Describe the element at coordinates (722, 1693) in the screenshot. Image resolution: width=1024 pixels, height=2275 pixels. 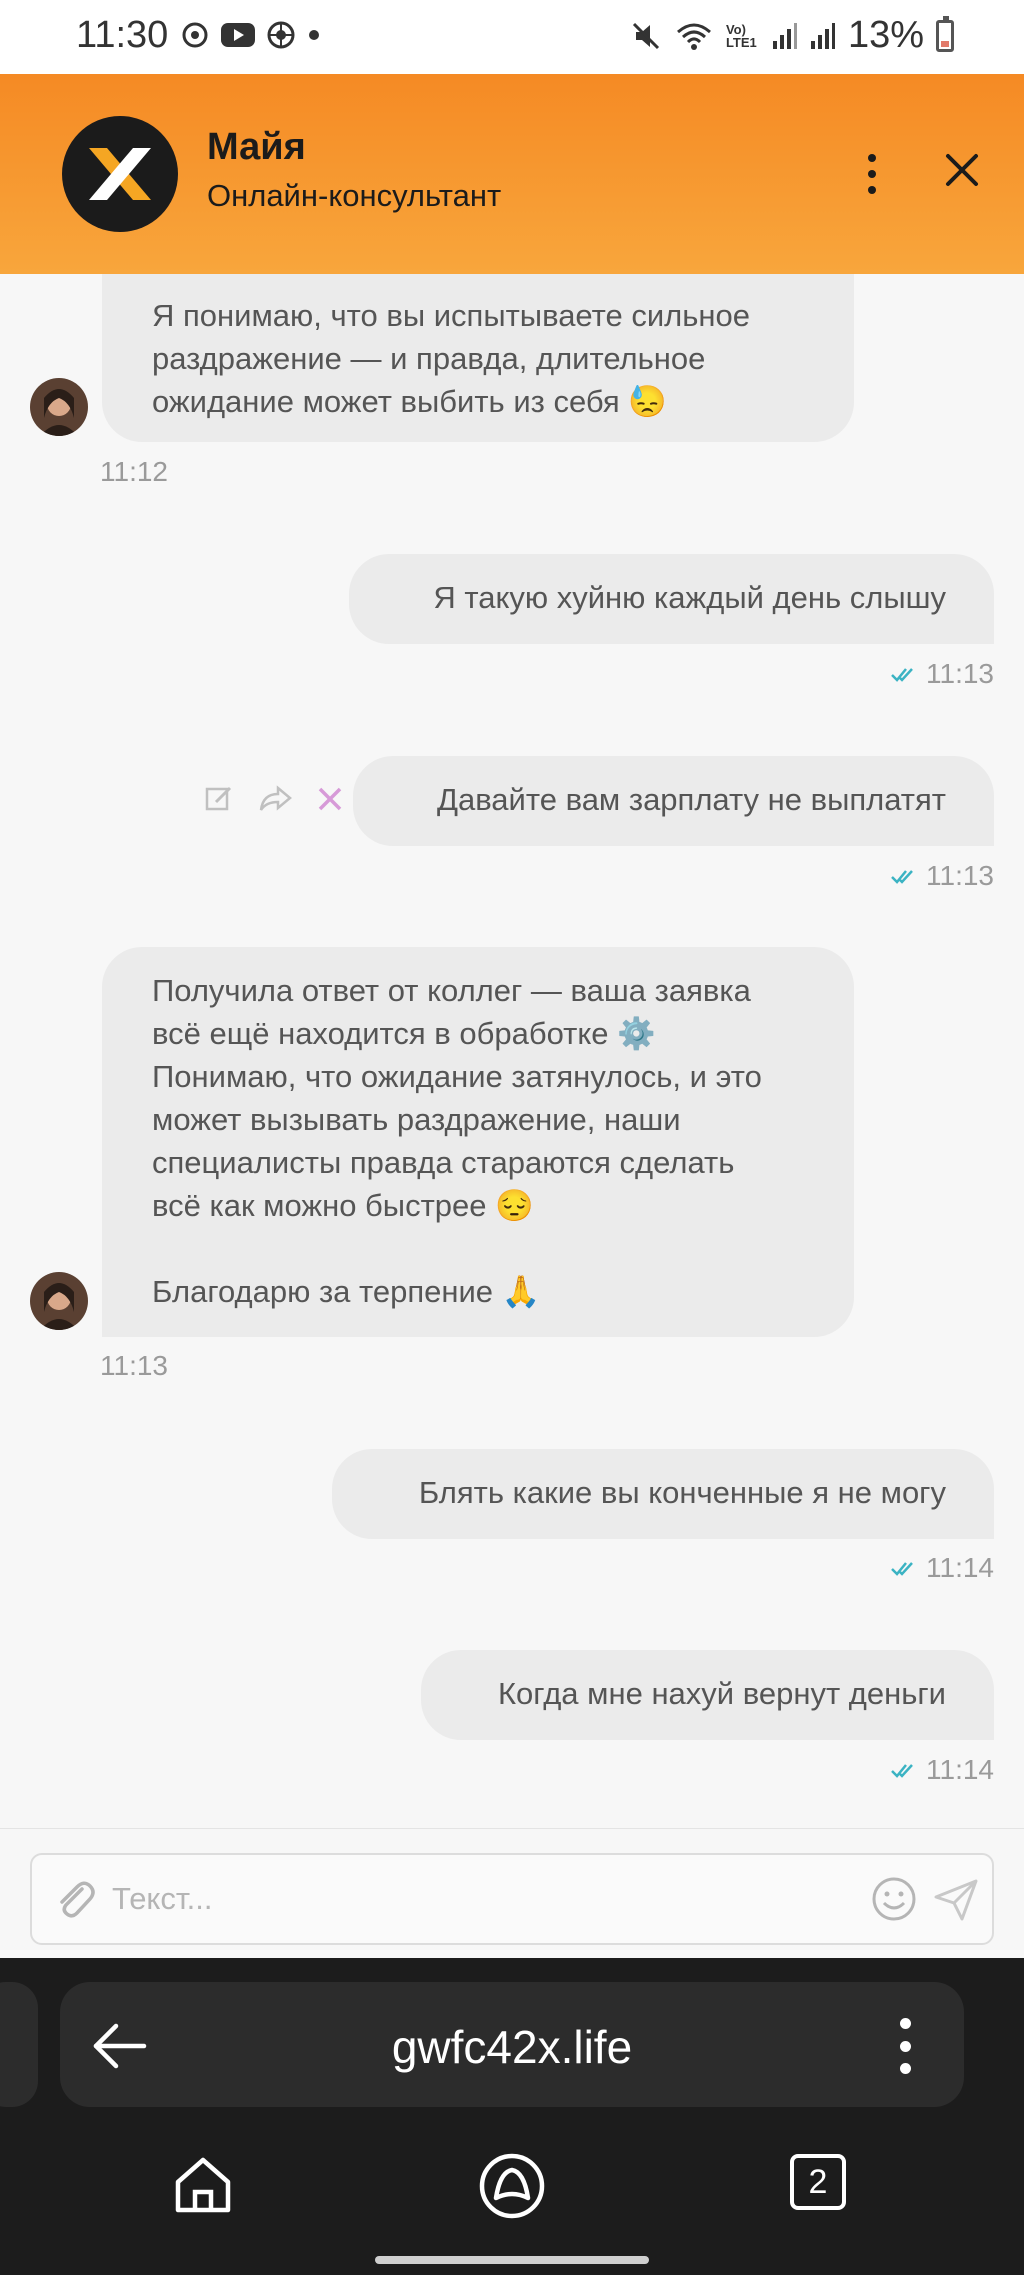
I see `message-line: Когда мне нахуй вернут деньги` at that location.